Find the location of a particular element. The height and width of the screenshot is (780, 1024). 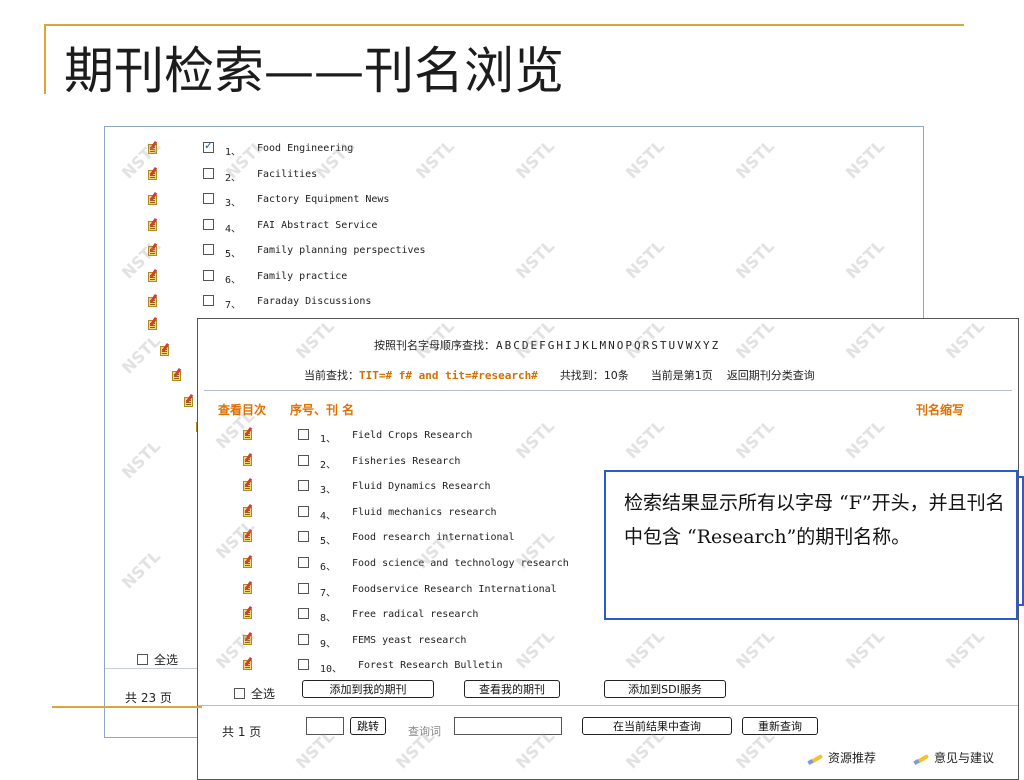

feedback-link: 意见与建议 is located at coordinates (954, 757).